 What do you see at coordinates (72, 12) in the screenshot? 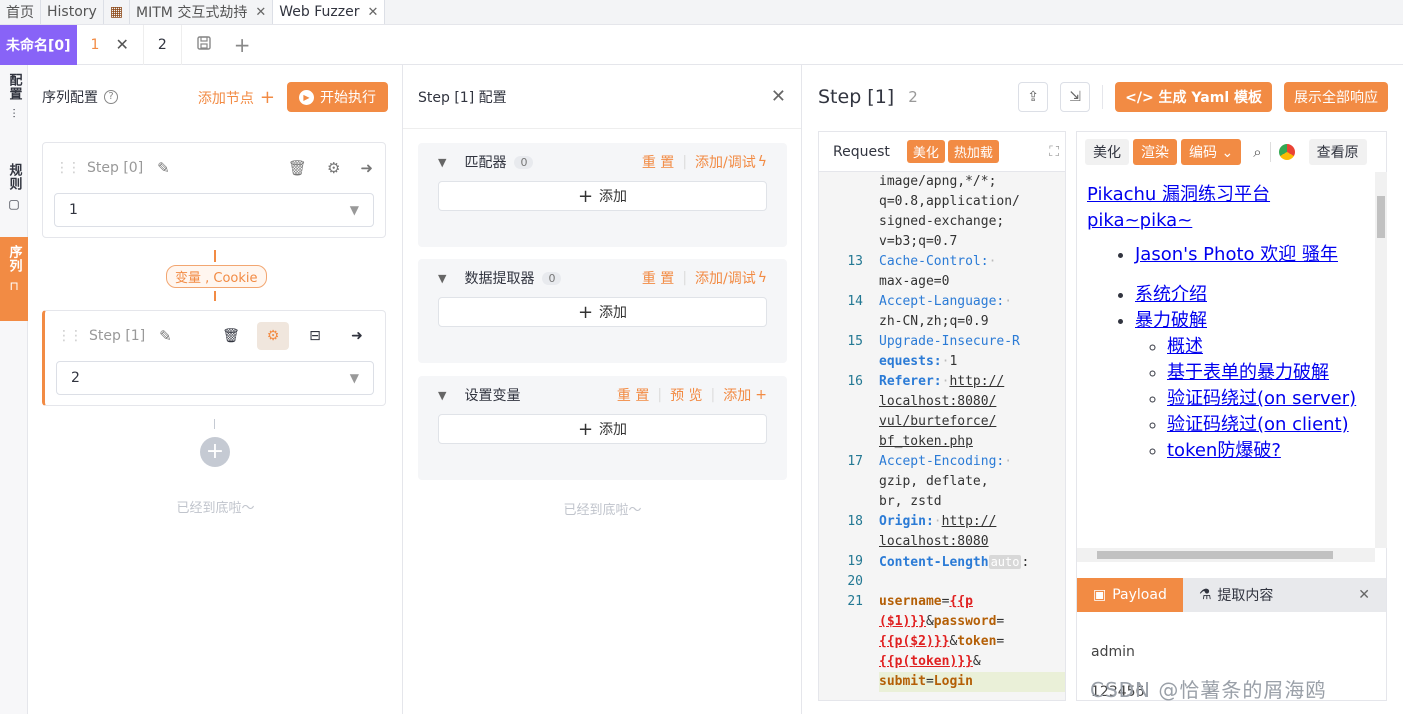
I see `tab-history: History` at bounding box center [72, 12].